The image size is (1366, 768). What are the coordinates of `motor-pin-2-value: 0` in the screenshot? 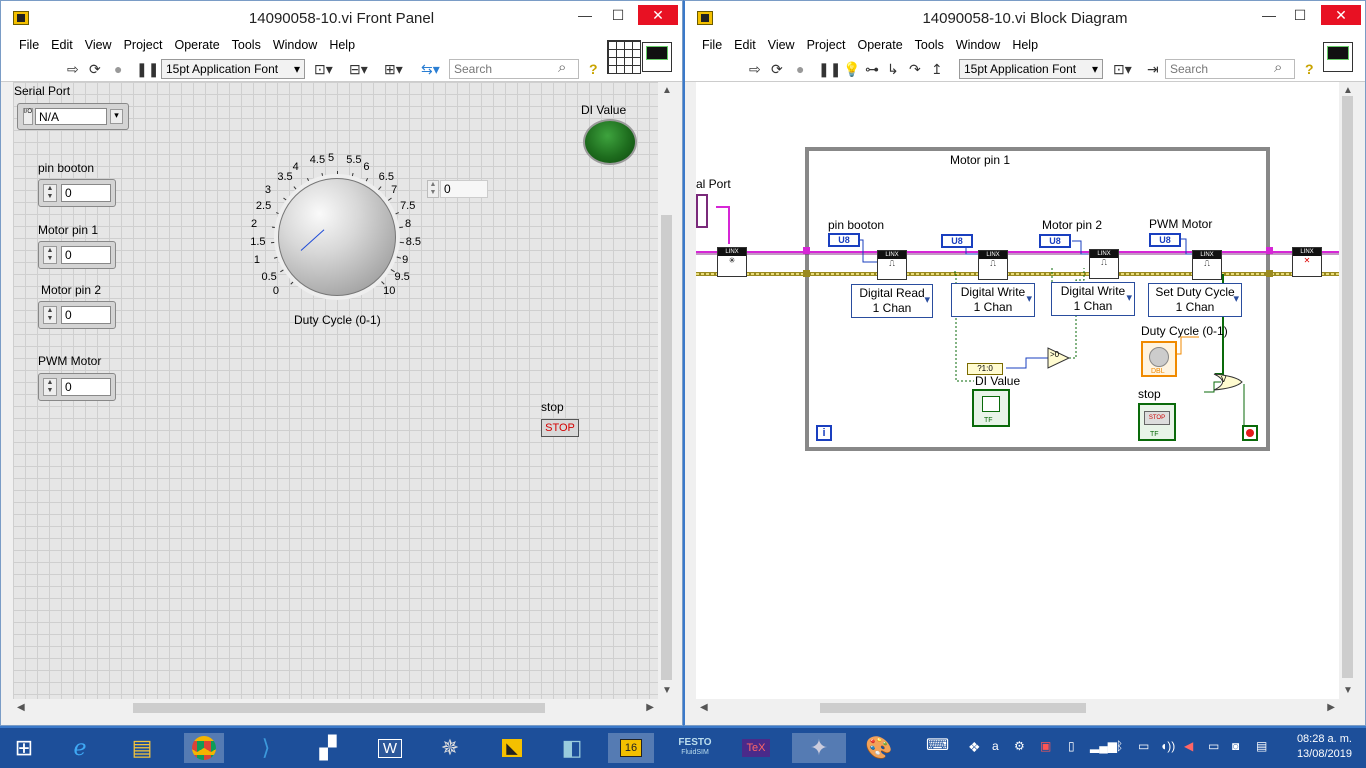 It's located at (86, 315).